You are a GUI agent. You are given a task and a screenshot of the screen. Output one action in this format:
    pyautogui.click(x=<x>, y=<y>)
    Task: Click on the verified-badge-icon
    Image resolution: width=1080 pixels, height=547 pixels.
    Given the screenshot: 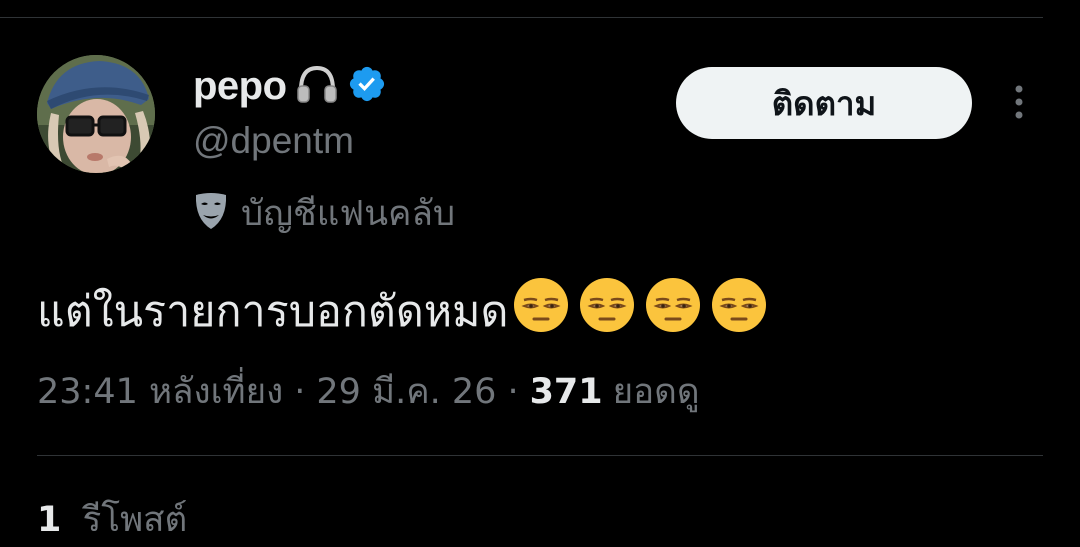 What is the action you would take?
    pyautogui.click(x=367, y=86)
    